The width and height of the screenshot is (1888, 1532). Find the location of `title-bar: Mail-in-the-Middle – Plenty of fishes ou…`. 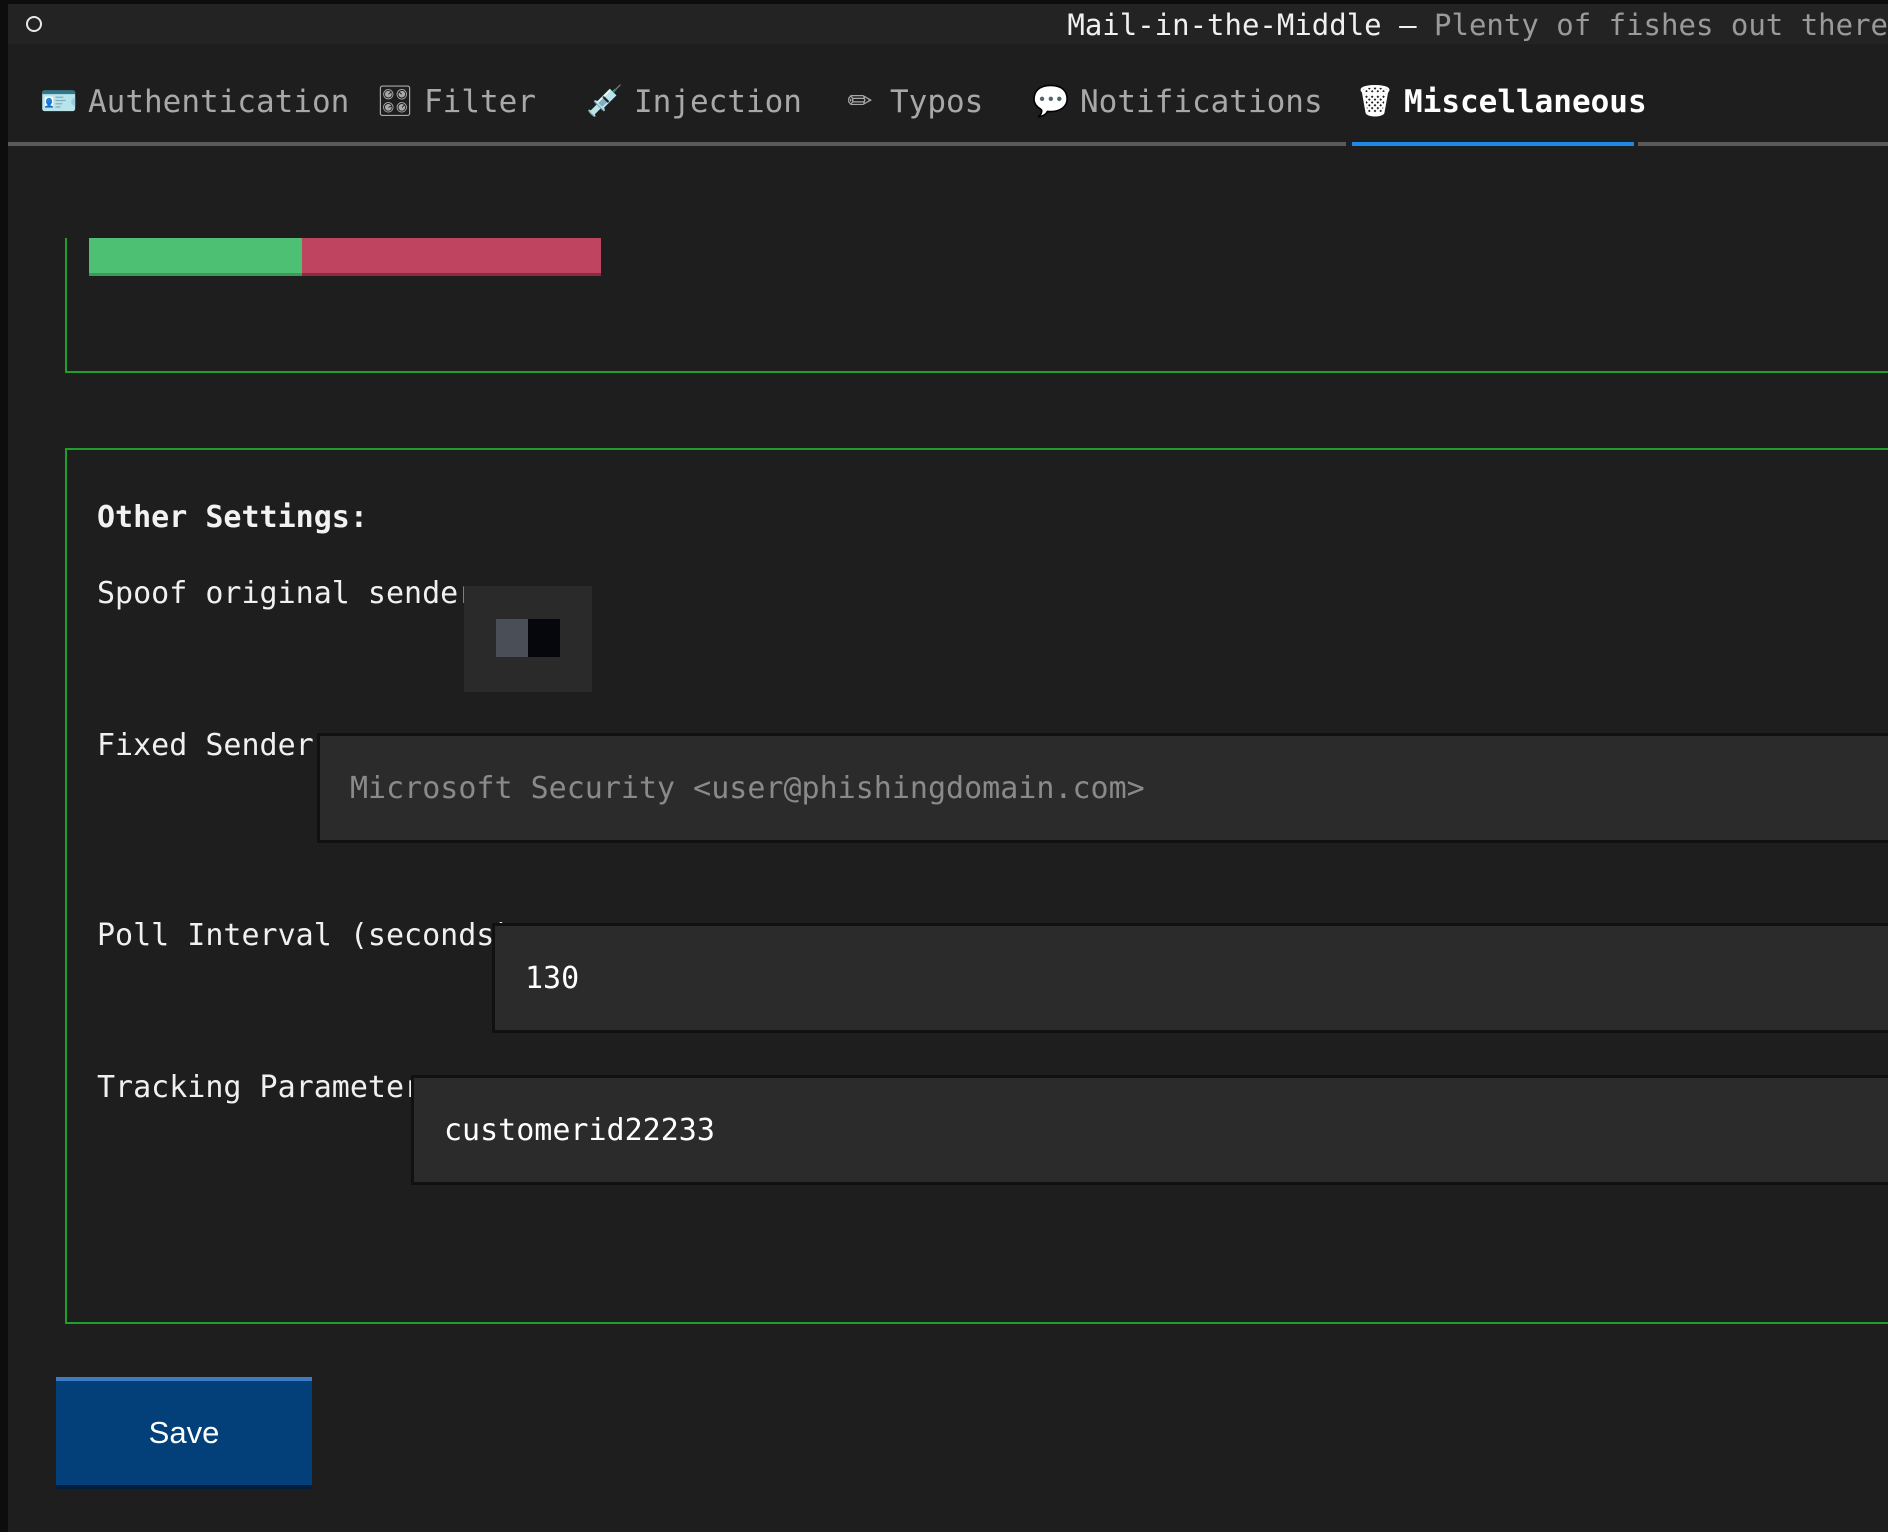

title-bar: Mail-in-the-Middle – Plenty of fishes ou… is located at coordinates (948, 24).